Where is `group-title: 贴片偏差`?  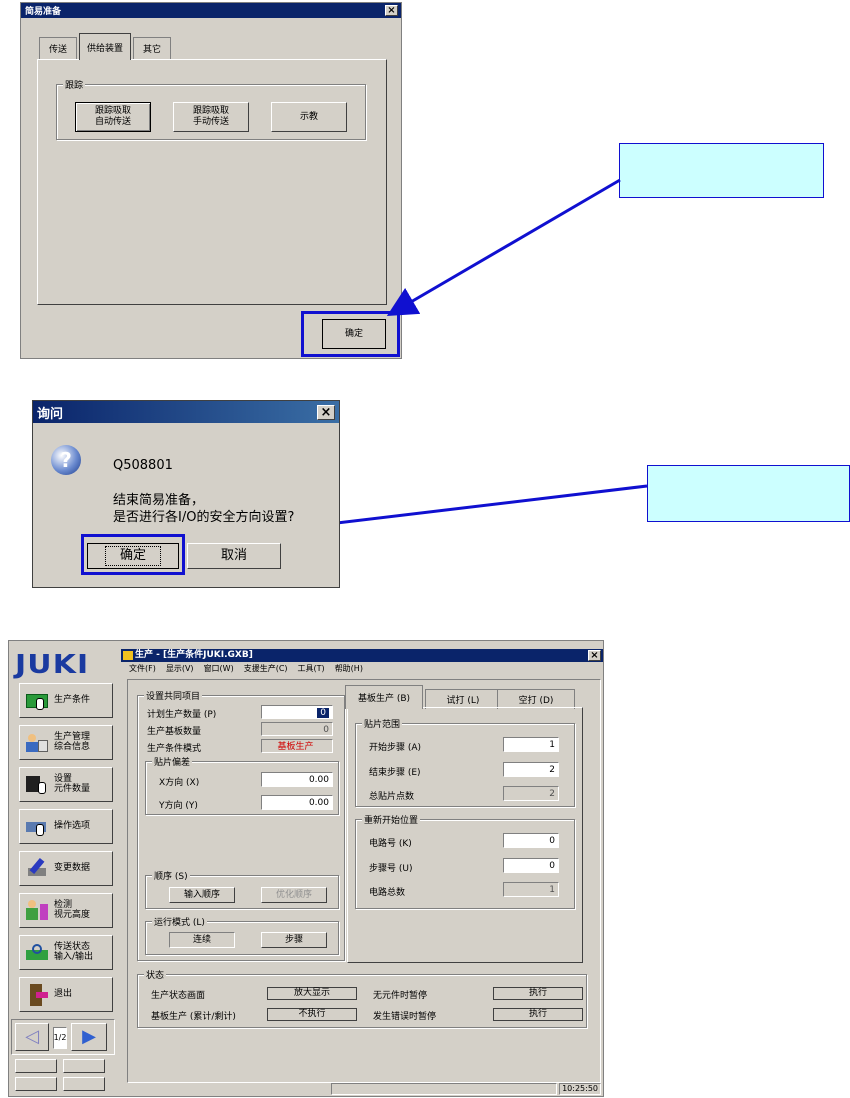 group-title: 贴片偏差 is located at coordinates (172, 761).